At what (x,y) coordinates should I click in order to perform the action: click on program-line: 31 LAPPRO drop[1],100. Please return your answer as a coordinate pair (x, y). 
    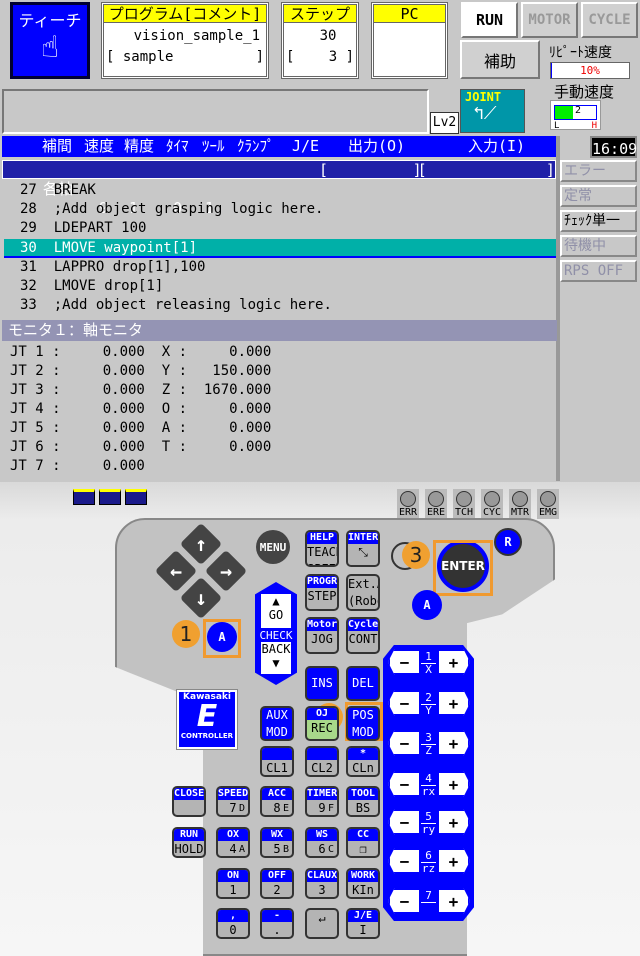
    Looking at the image, I should click on (280, 267).